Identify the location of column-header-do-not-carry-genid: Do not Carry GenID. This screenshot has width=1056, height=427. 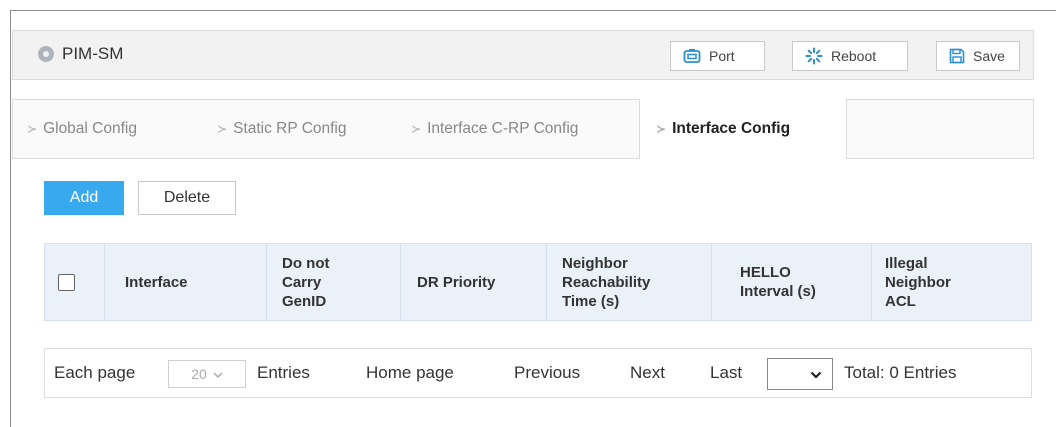
(334, 282).